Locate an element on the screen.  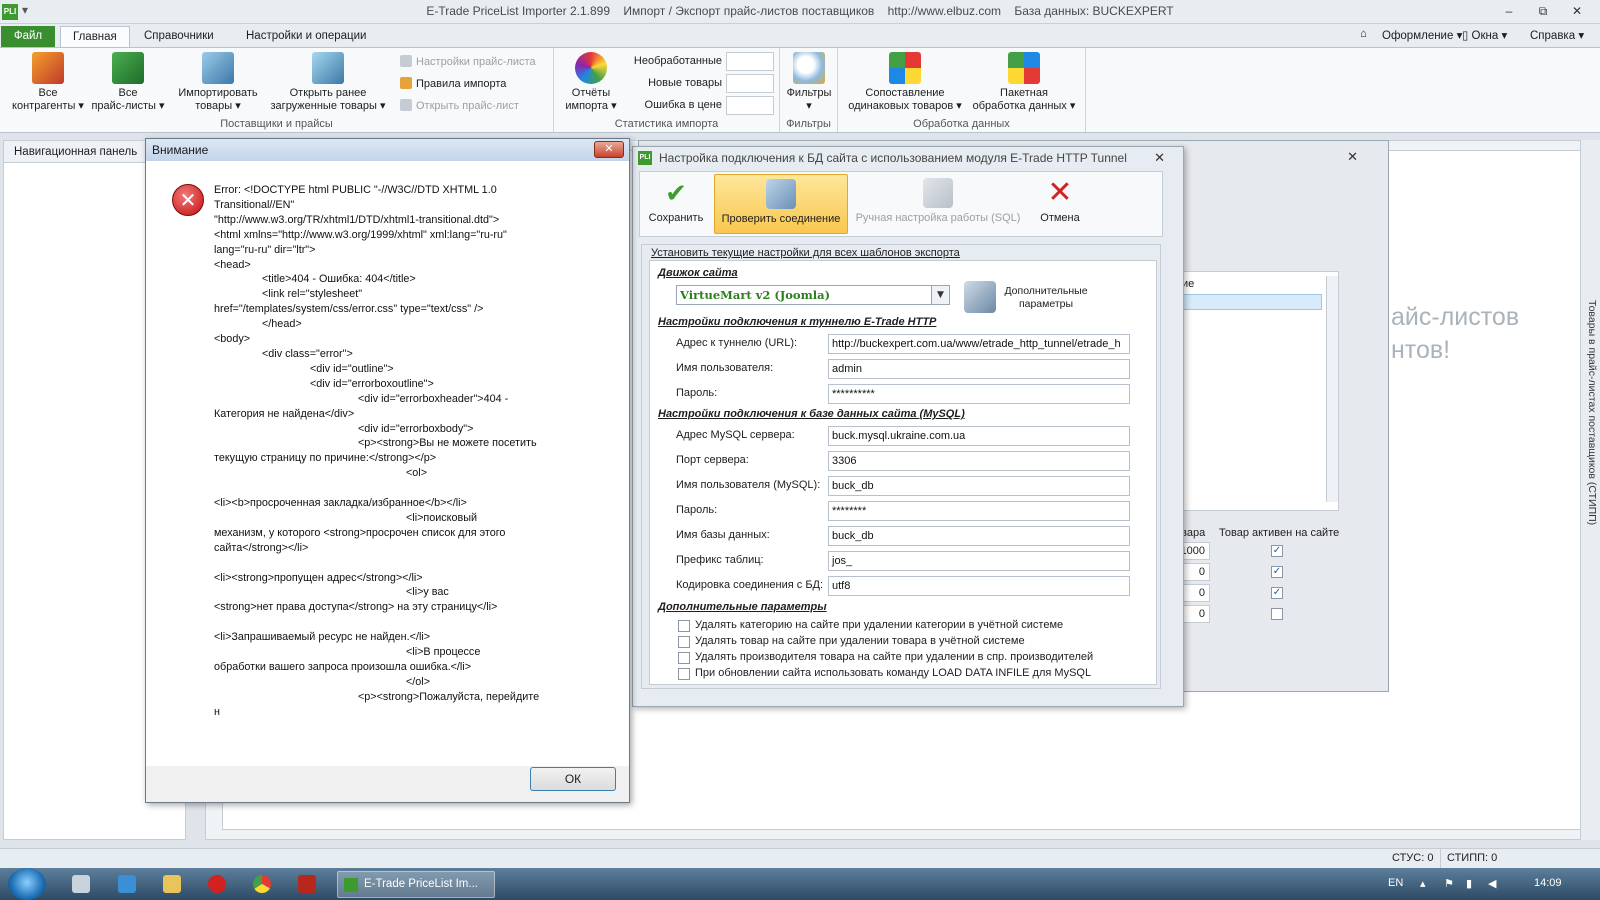
tools-icon is located at coordinates (980, 297).